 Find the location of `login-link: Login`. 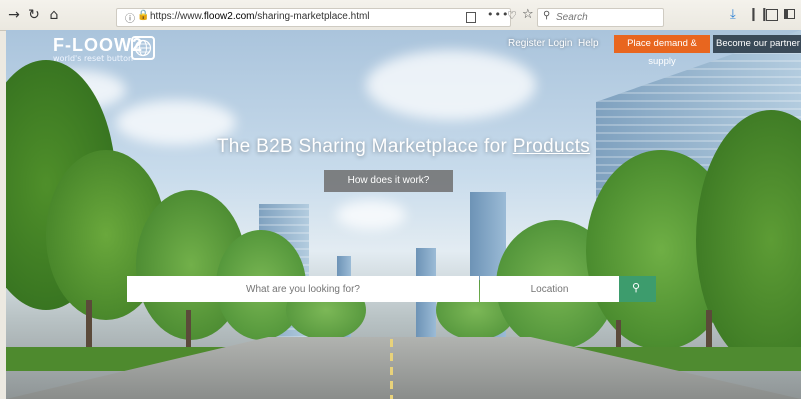

login-link: Login is located at coordinates (560, 43).